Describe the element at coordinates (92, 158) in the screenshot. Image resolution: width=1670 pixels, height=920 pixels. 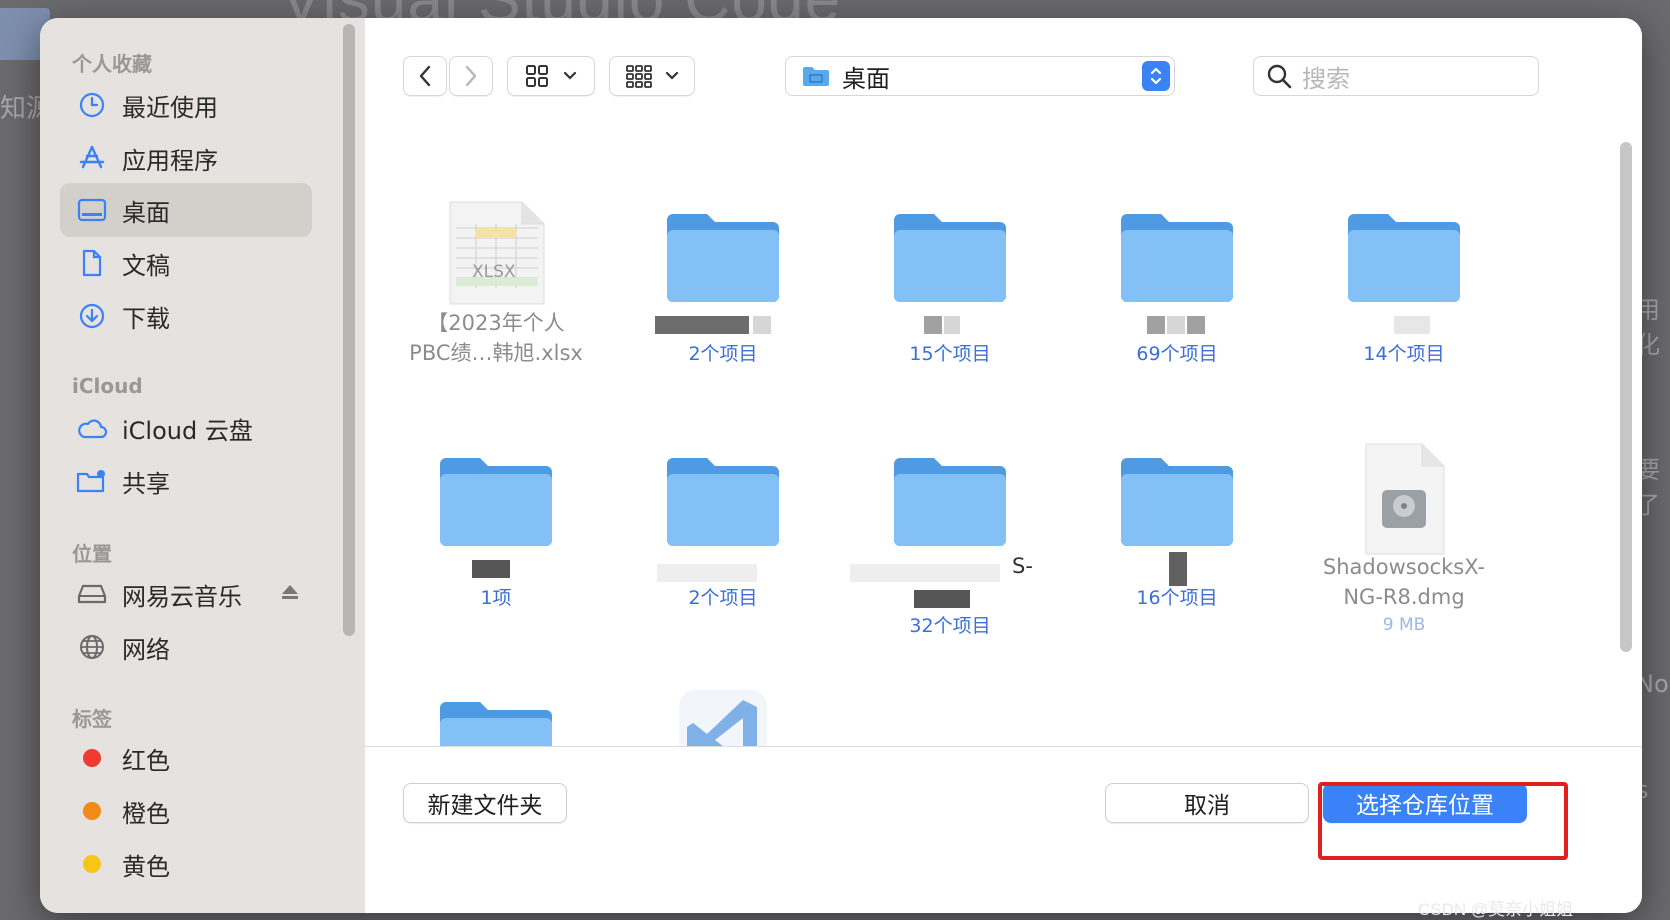
I see `apps-icon` at that location.